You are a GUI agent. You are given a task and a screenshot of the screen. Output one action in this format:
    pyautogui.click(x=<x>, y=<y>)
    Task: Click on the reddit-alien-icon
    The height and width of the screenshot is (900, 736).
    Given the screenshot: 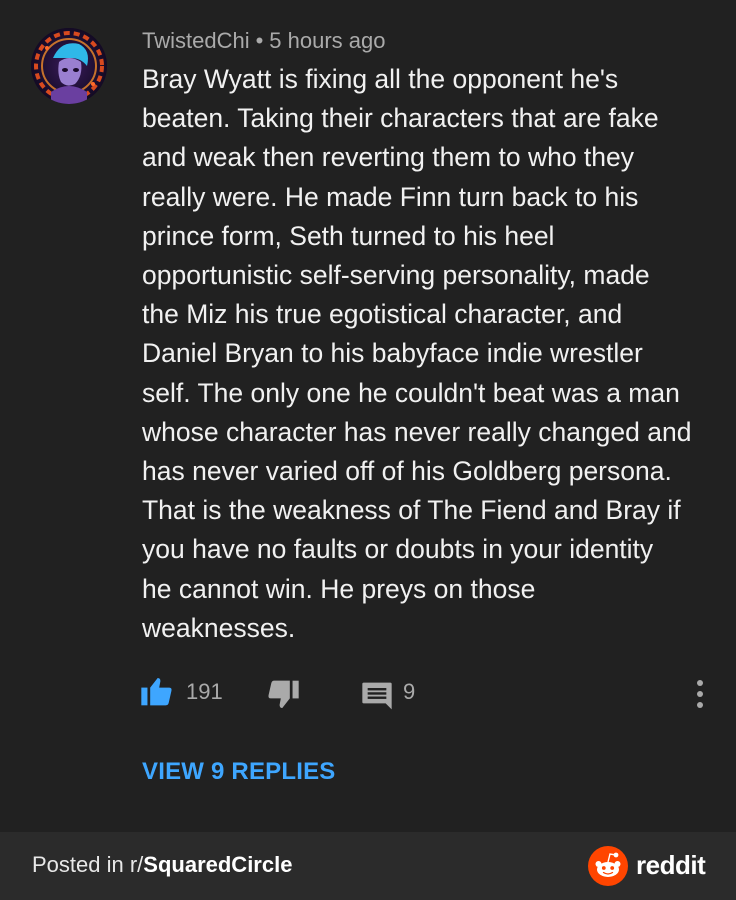 What is the action you would take?
    pyautogui.click(x=608, y=866)
    